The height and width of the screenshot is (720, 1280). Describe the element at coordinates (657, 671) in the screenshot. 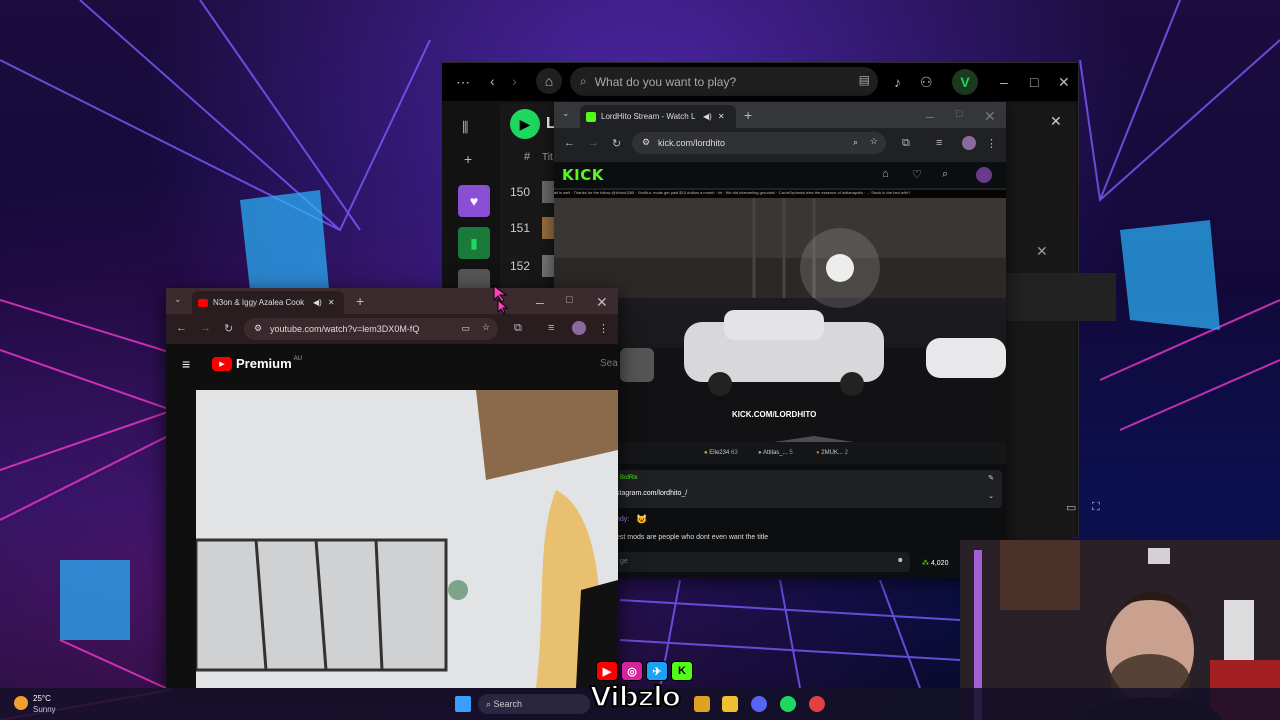

I see `twitter-icon: ✈` at that location.